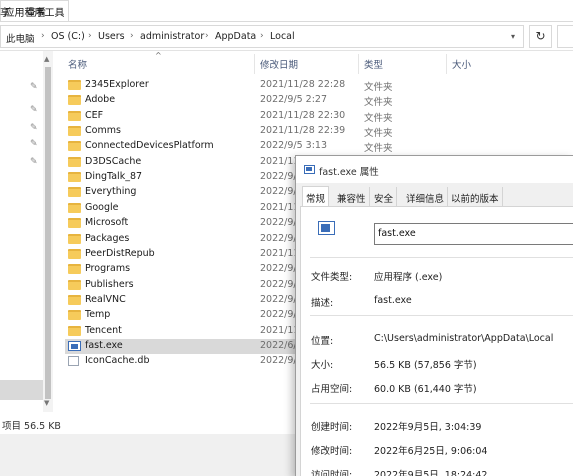  What do you see at coordinates (120, 253) in the screenshot?
I see `file-name: PeerDistRepub` at bounding box center [120, 253].